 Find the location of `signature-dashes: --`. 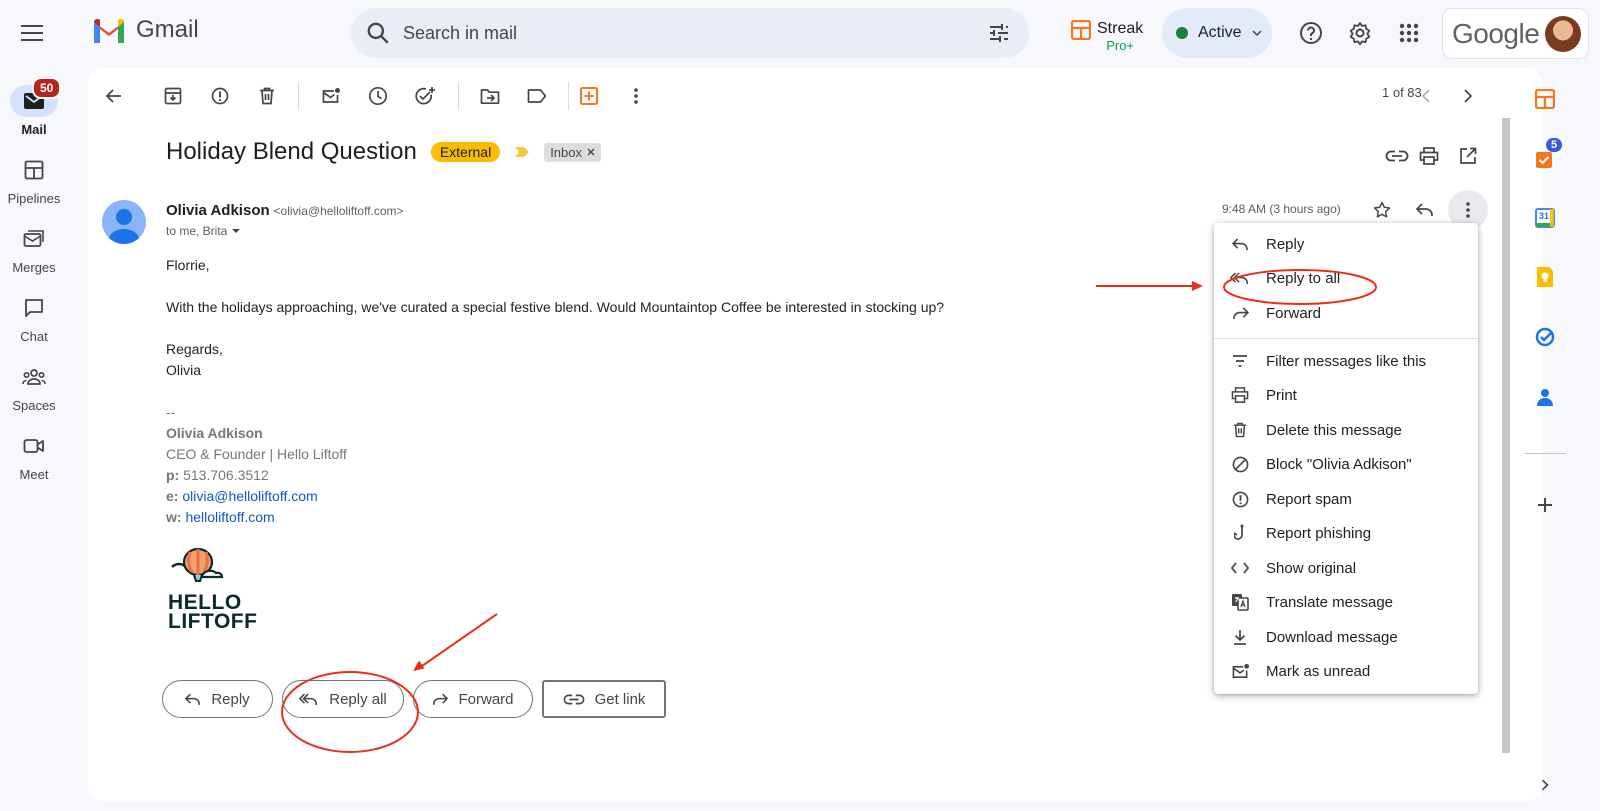

signature-dashes: -- is located at coordinates (171, 412).